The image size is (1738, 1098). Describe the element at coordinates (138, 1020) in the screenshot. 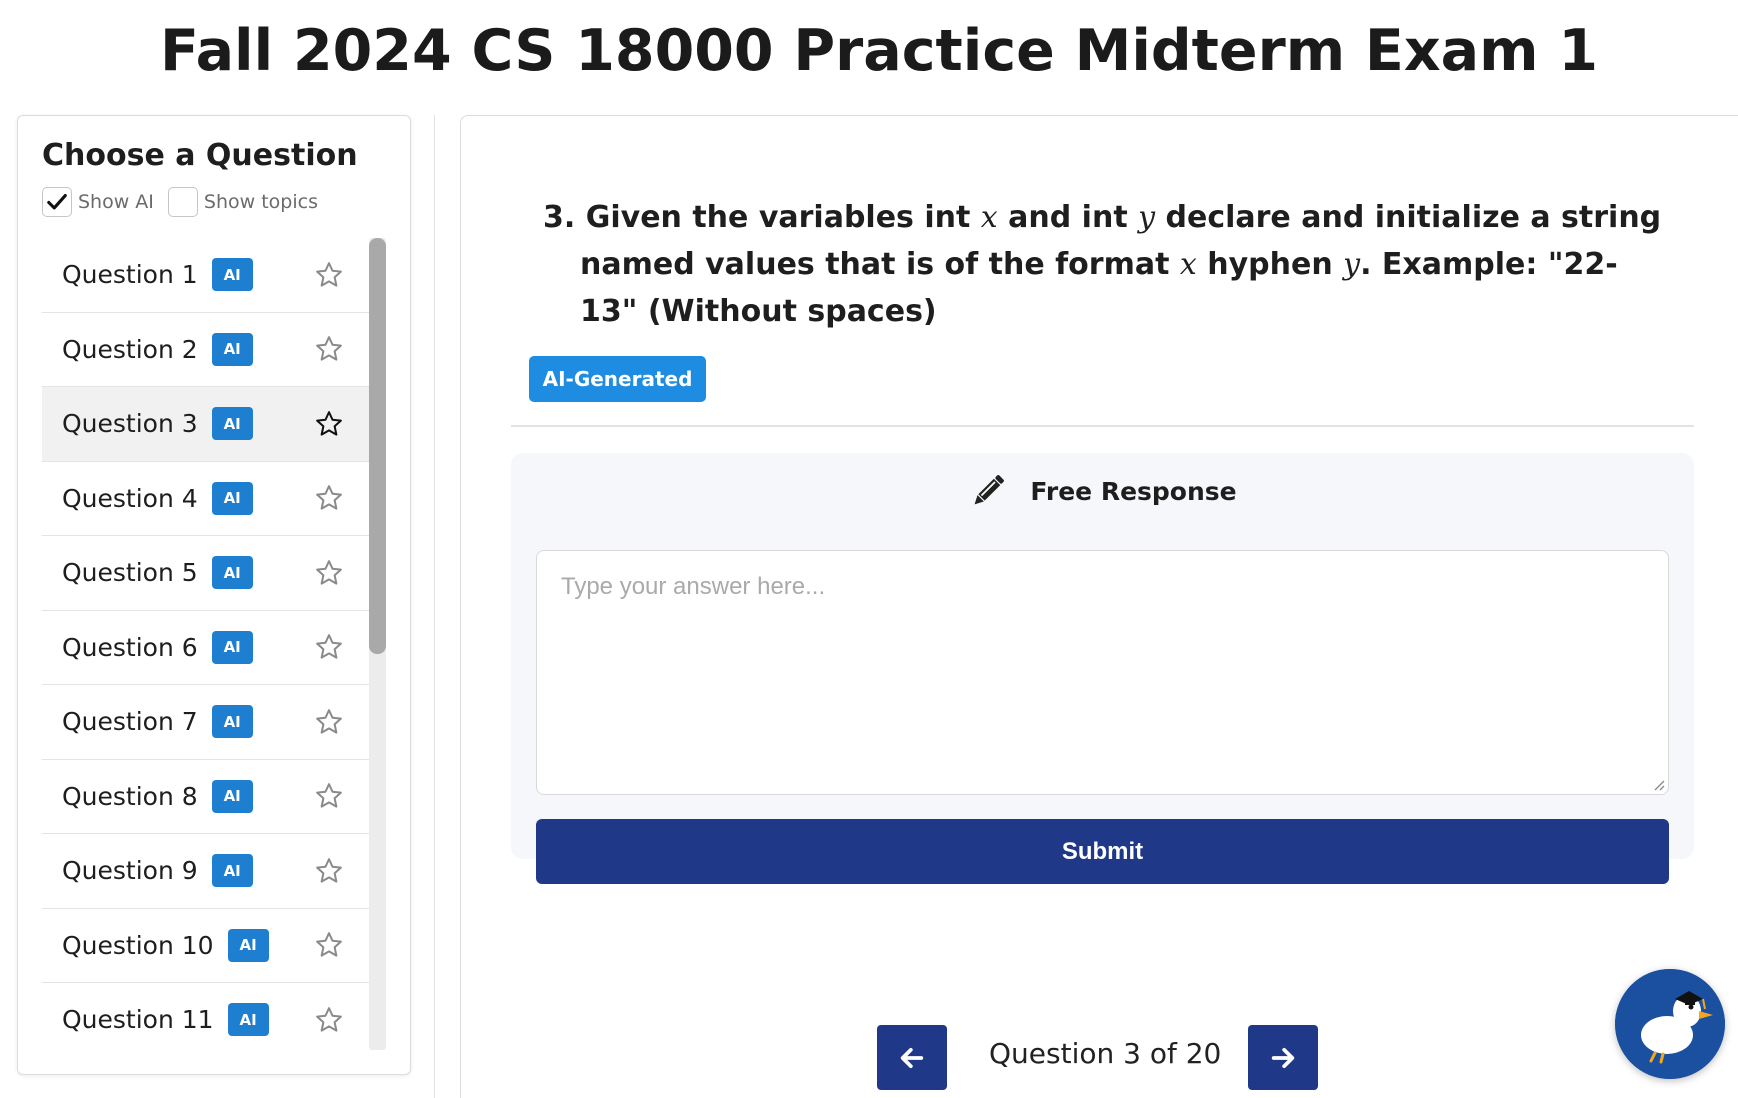

I see `question-label: Question 11` at that location.